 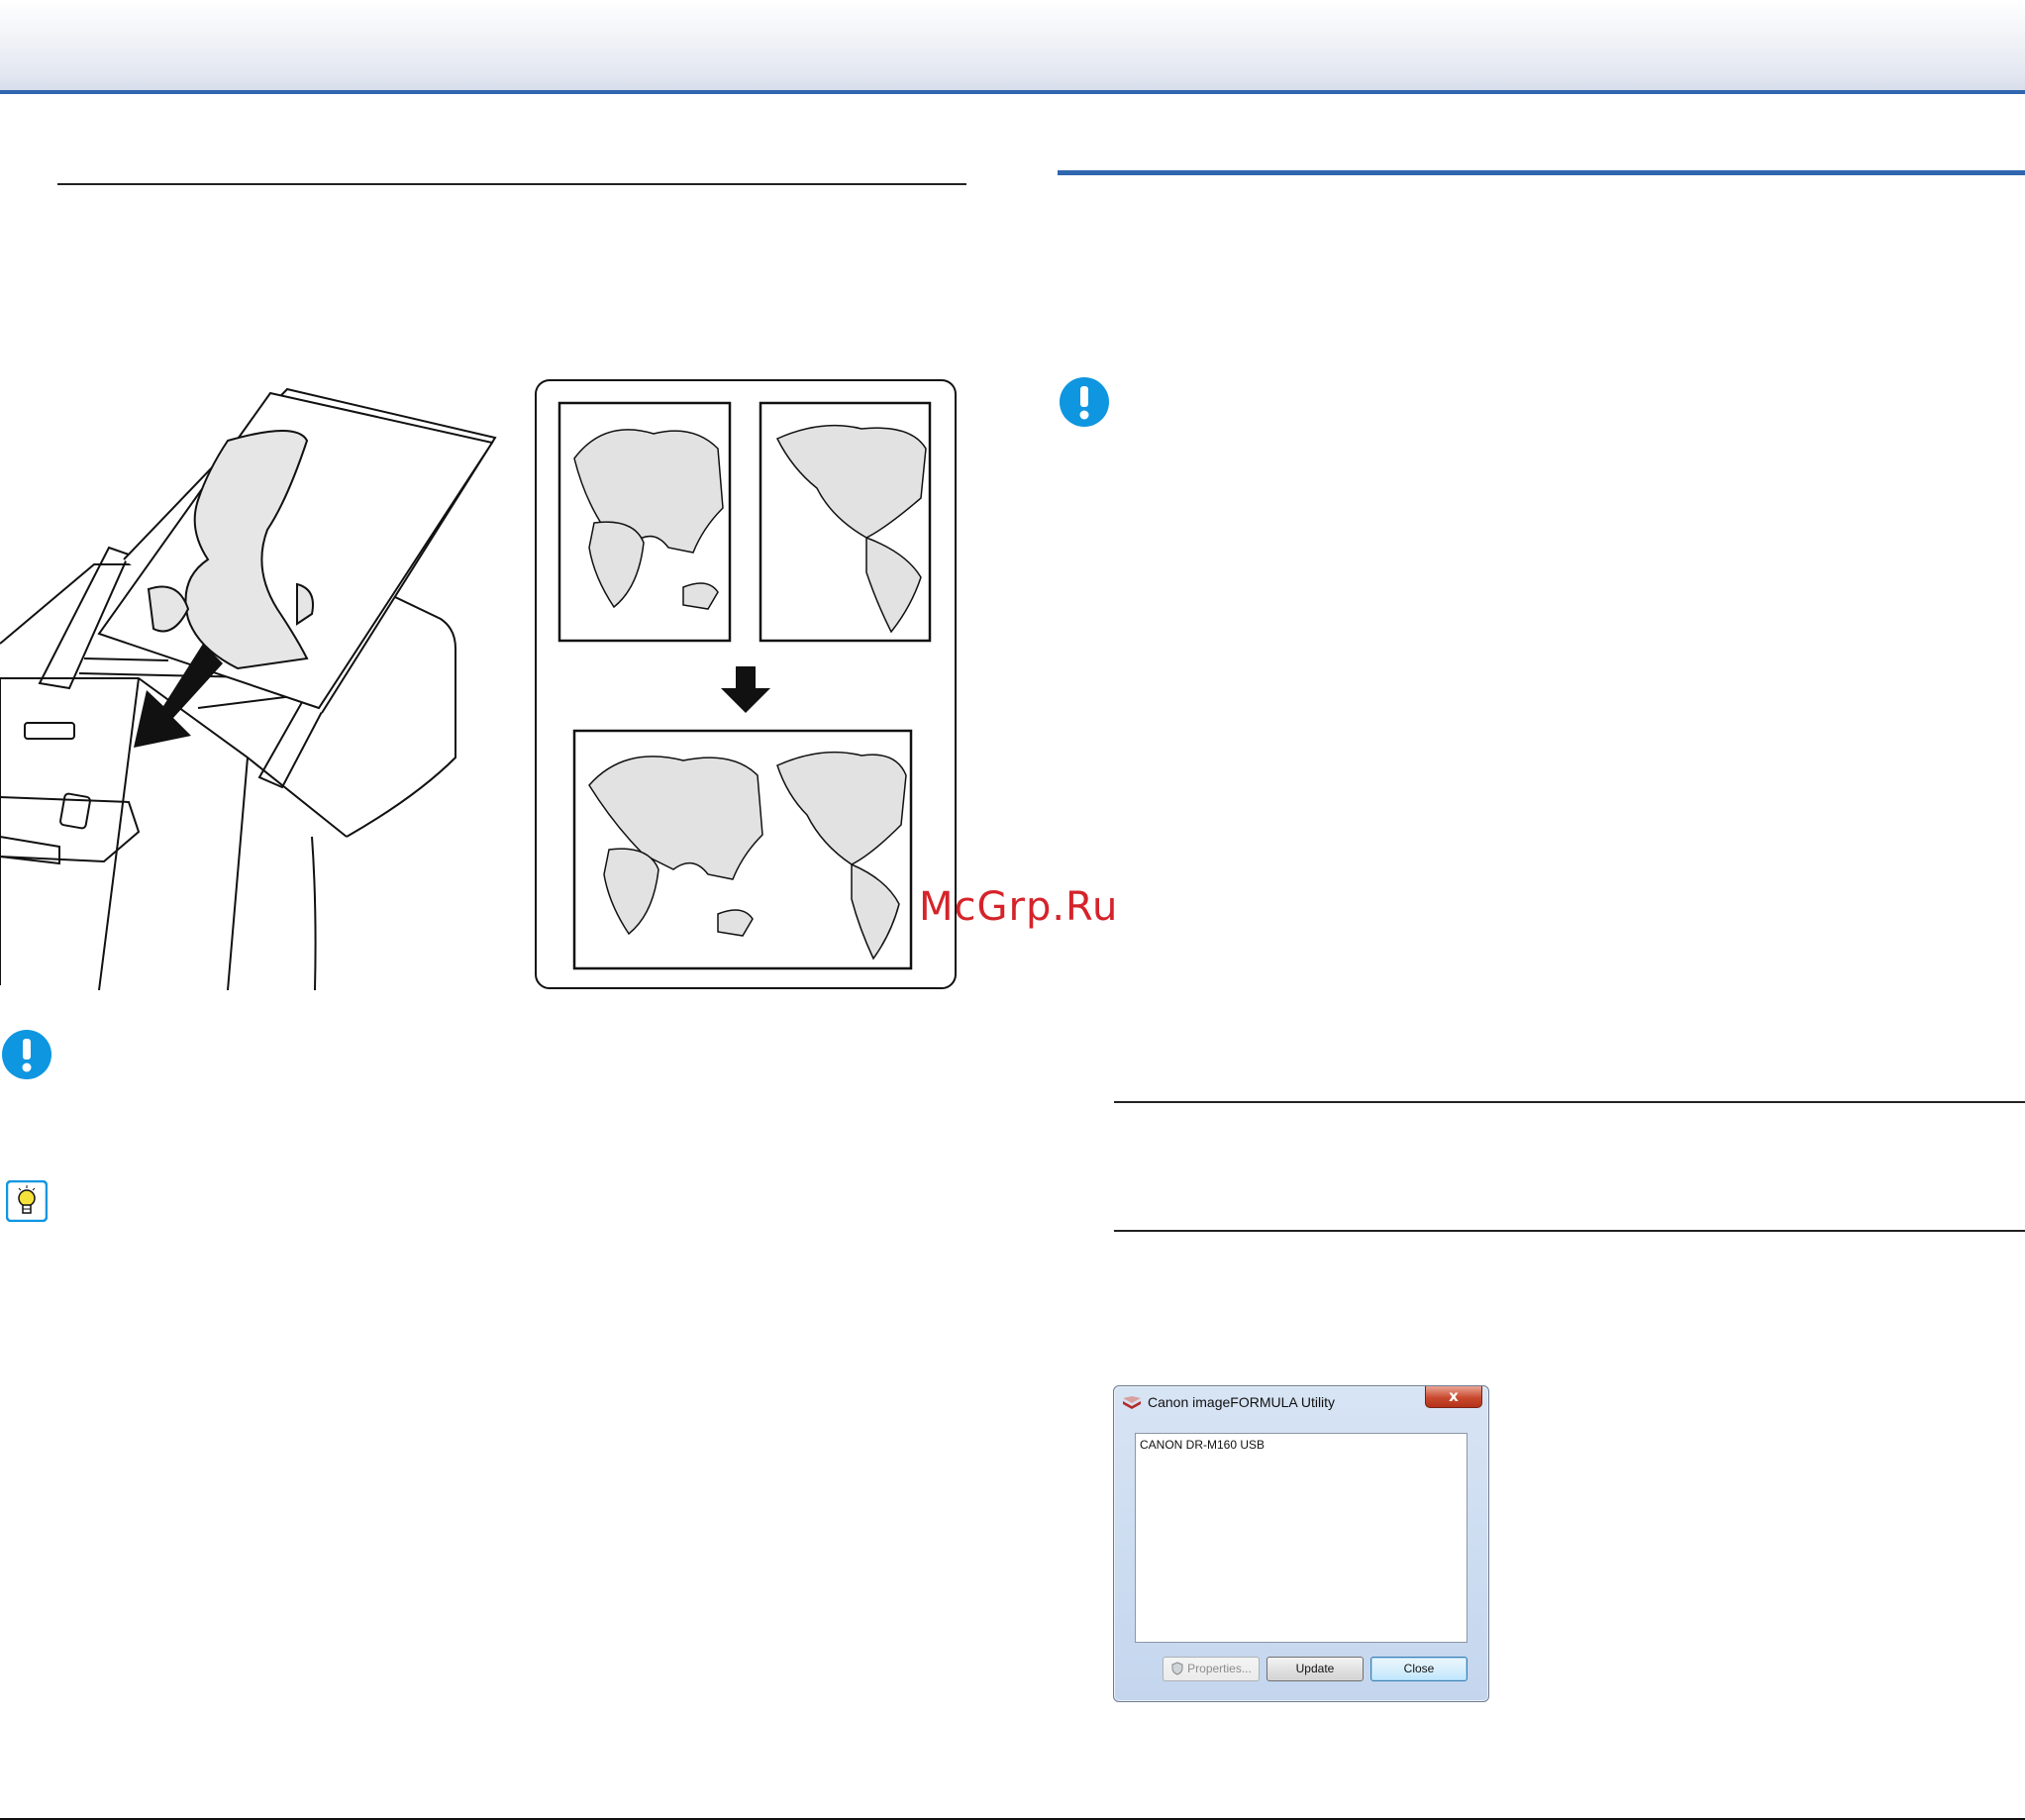 I want to click on dialog-title: Canon imageFORMULA Utility, so click(x=1242, y=1402).